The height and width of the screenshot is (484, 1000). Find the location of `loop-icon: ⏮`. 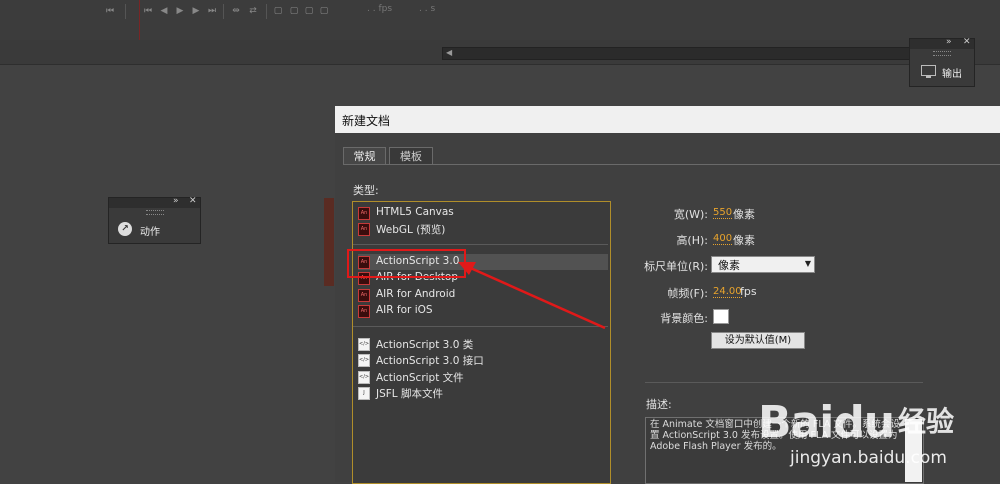

loop-icon: ⏮ is located at coordinates (110, 11).